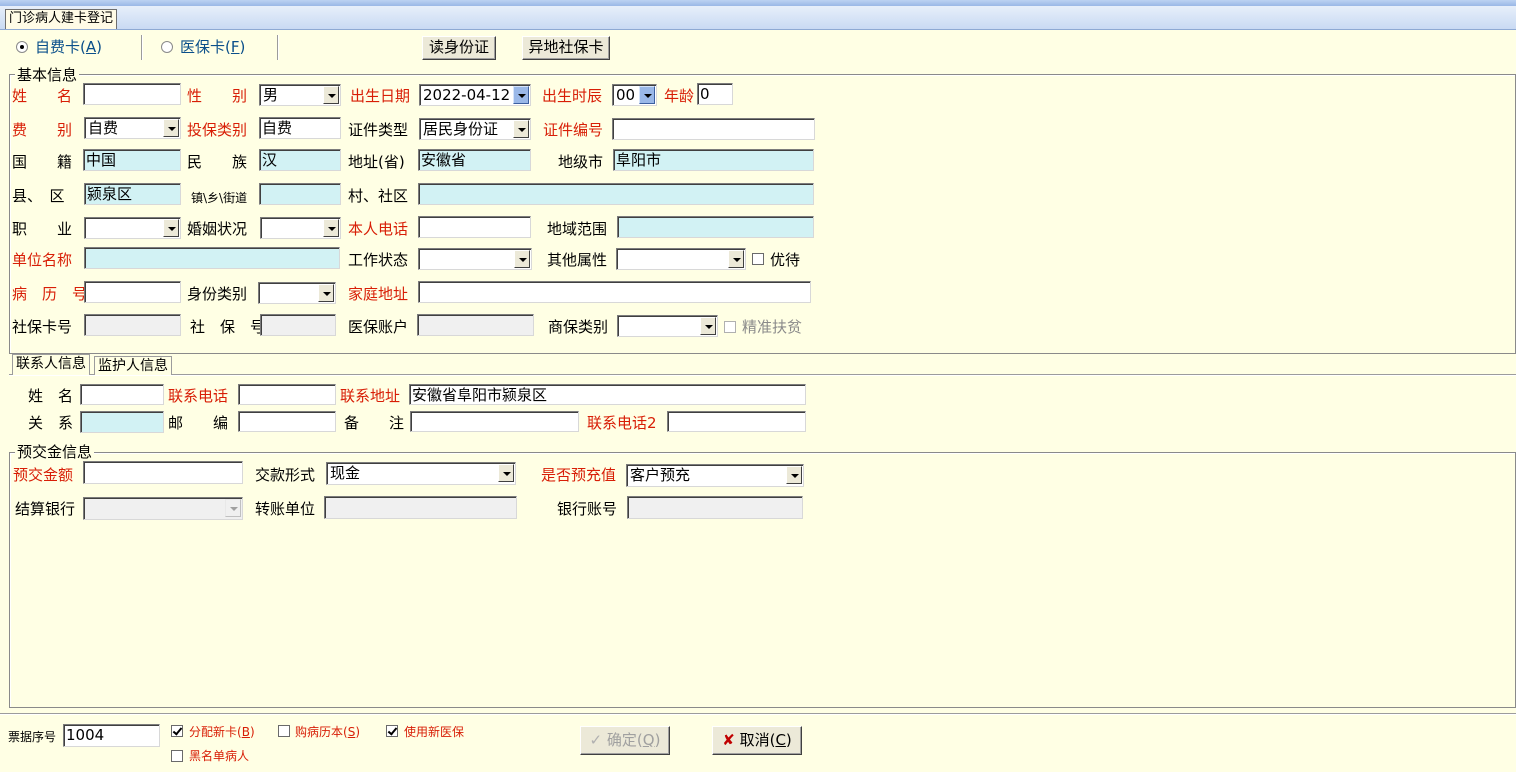  I want to click on commercial-select, so click(667, 326).